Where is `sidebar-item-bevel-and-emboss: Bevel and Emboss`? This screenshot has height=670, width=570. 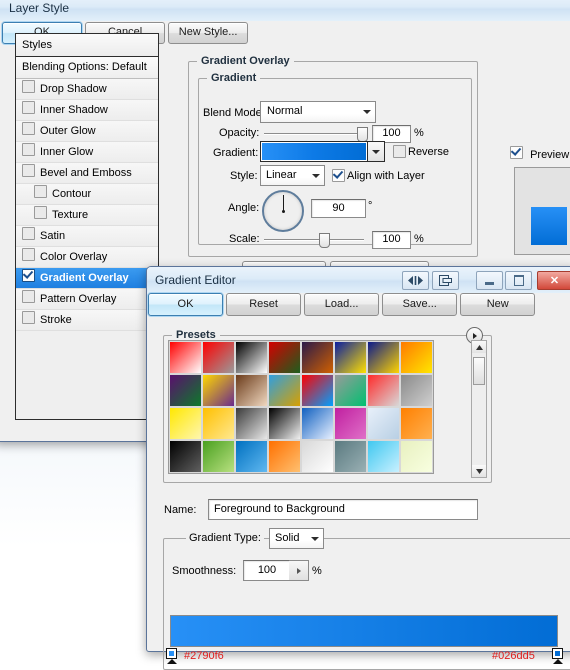
sidebar-item-bevel-and-emboss: Bevel and Emboss is located at coordinates (87, 173).